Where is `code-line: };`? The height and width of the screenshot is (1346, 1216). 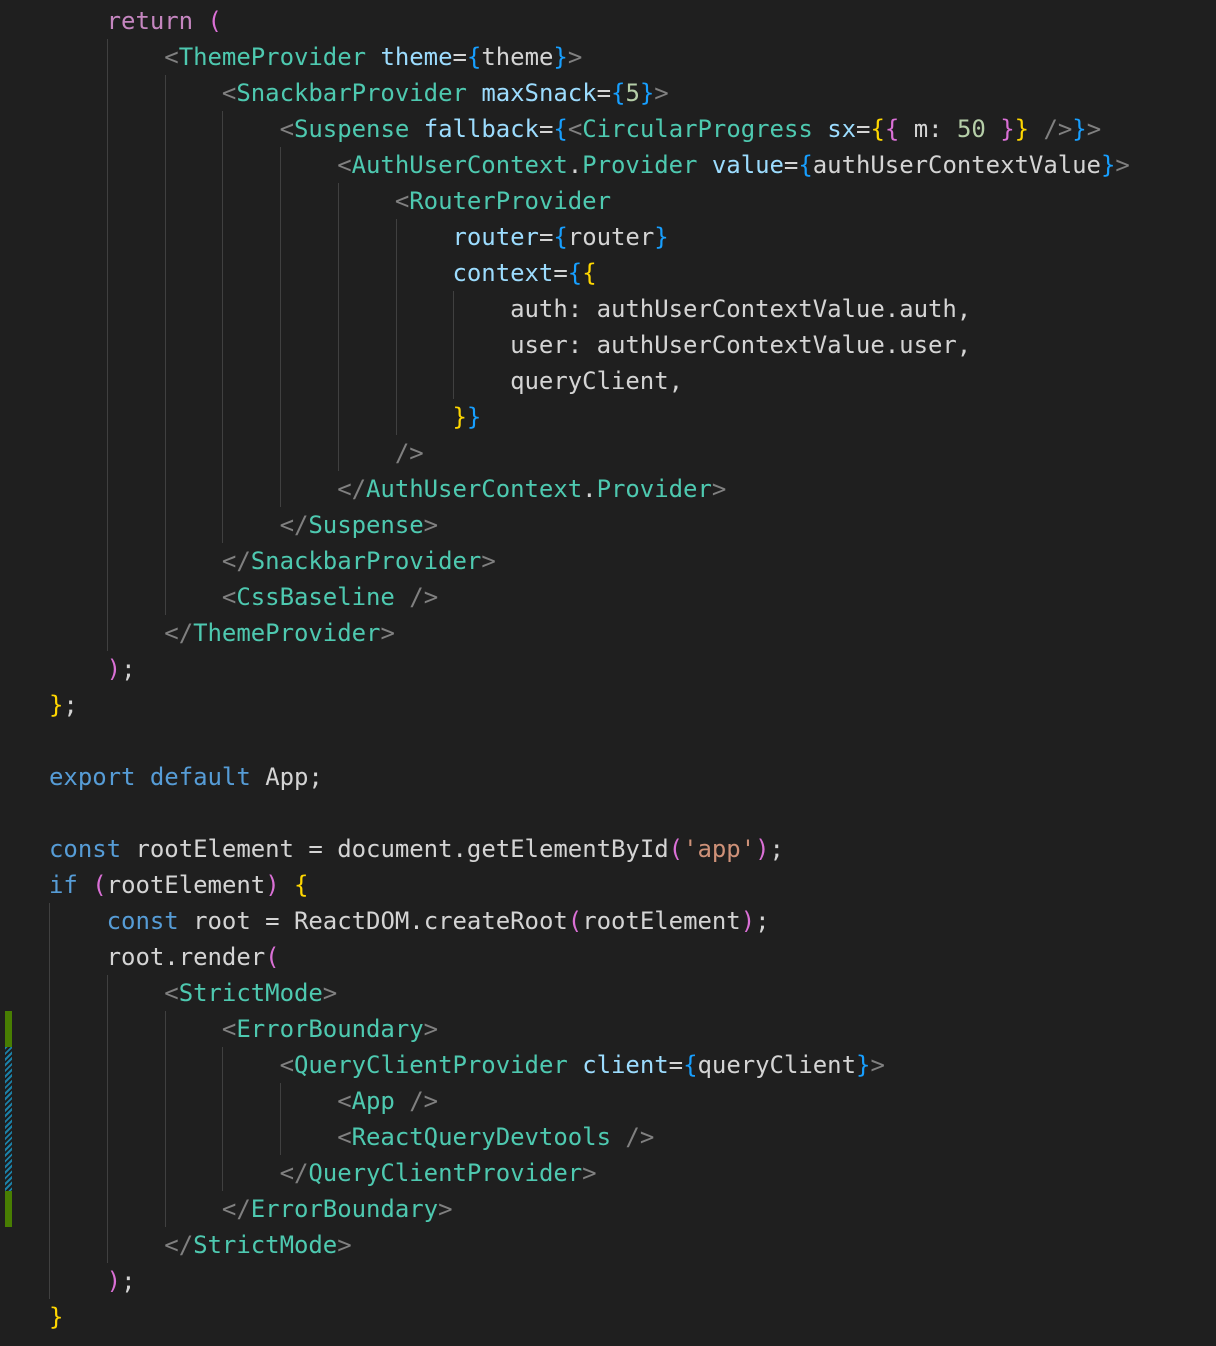 code-line: }; is located at coordinates (63, 705).